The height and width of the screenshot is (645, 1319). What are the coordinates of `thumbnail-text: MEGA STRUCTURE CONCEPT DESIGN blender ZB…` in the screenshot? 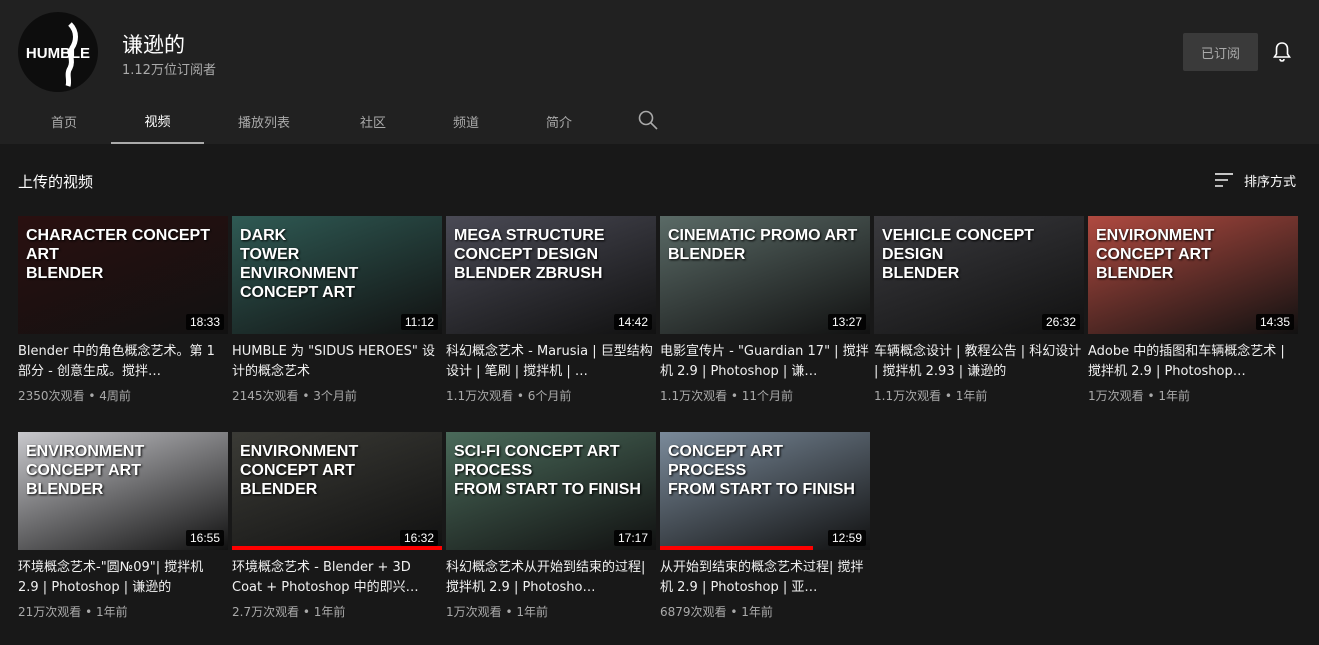 It's located at (529, 254).